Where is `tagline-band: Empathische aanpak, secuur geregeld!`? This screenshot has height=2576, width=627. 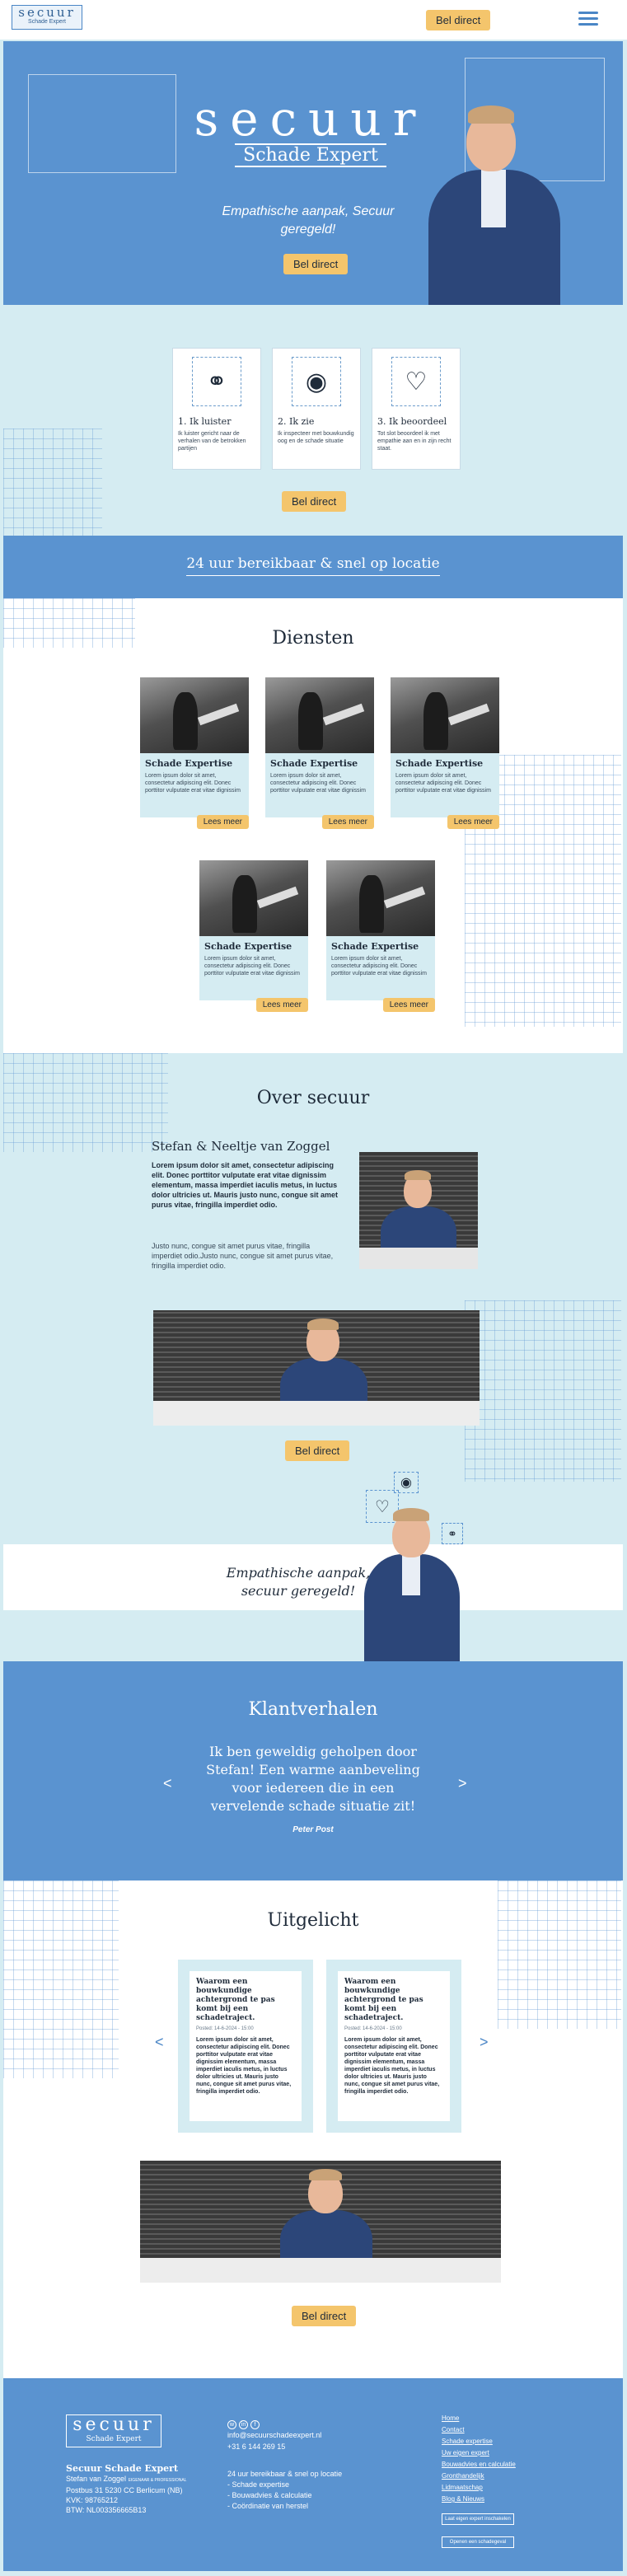
tagline-band: Empathische aanpak, secuur geregeld! is located at coordinates (313, 1577).